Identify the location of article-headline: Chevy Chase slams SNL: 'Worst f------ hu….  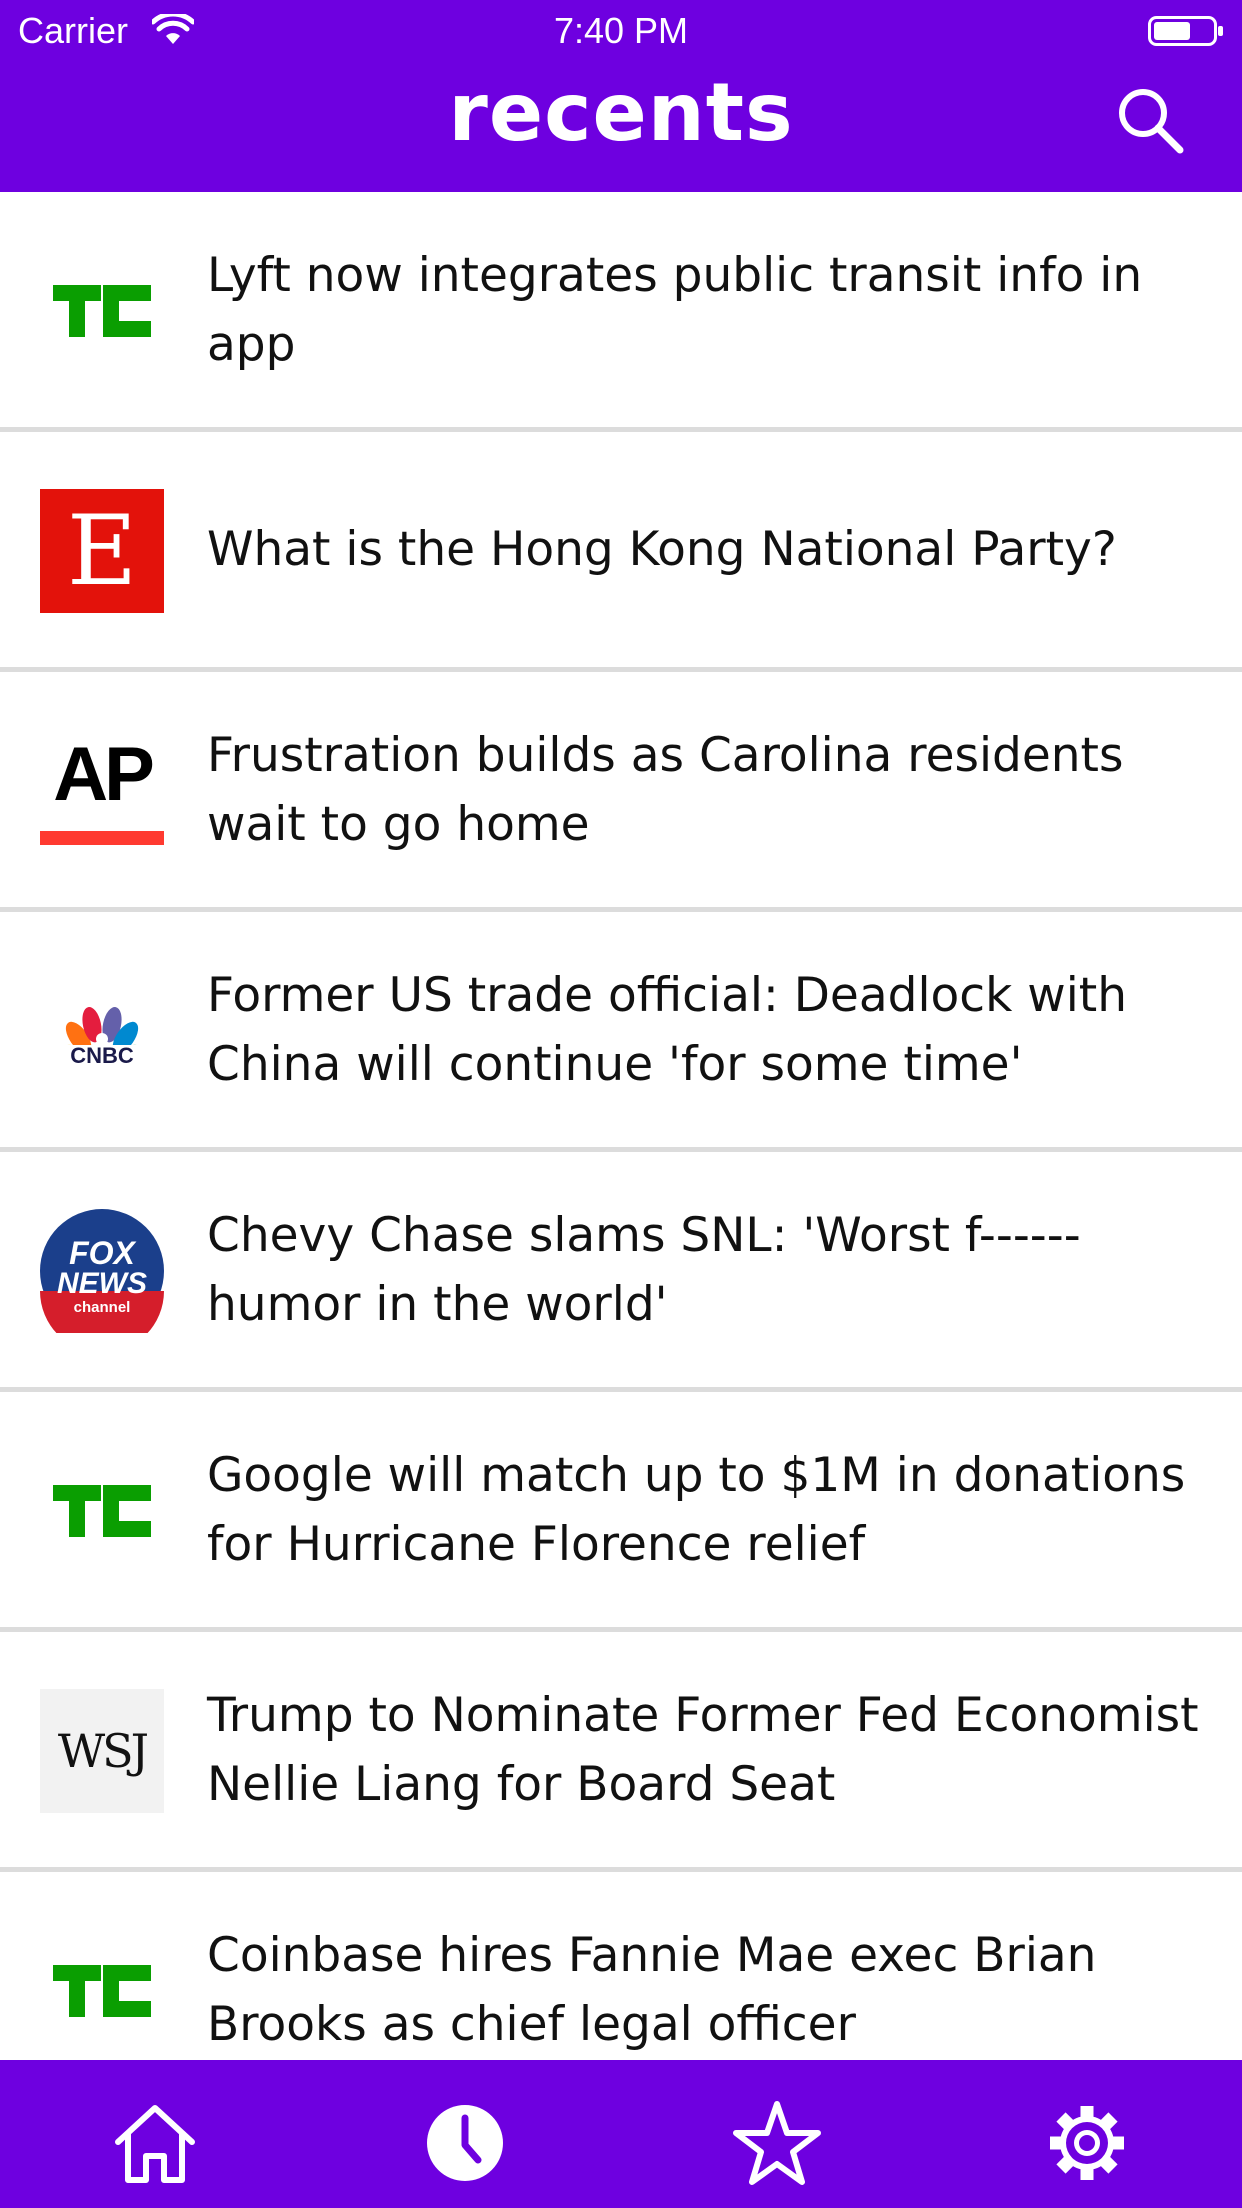
(644, 1269).